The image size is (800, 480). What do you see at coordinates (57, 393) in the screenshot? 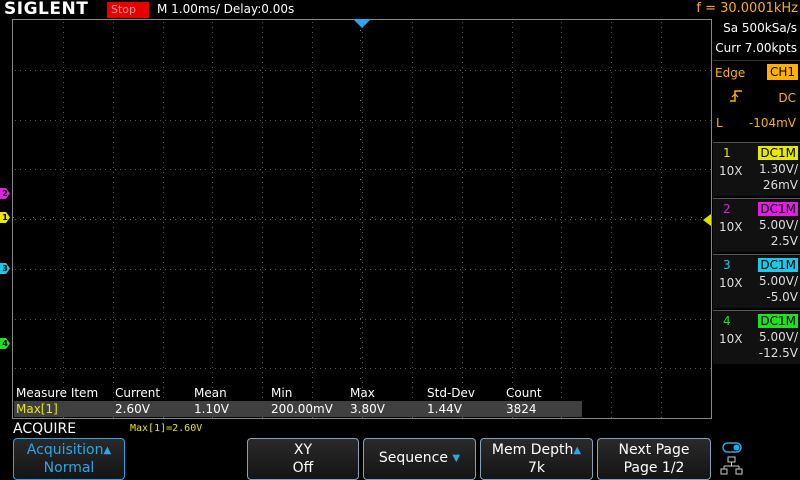
I see `measure-header: Measure Item` at bounding box center [57, 393].